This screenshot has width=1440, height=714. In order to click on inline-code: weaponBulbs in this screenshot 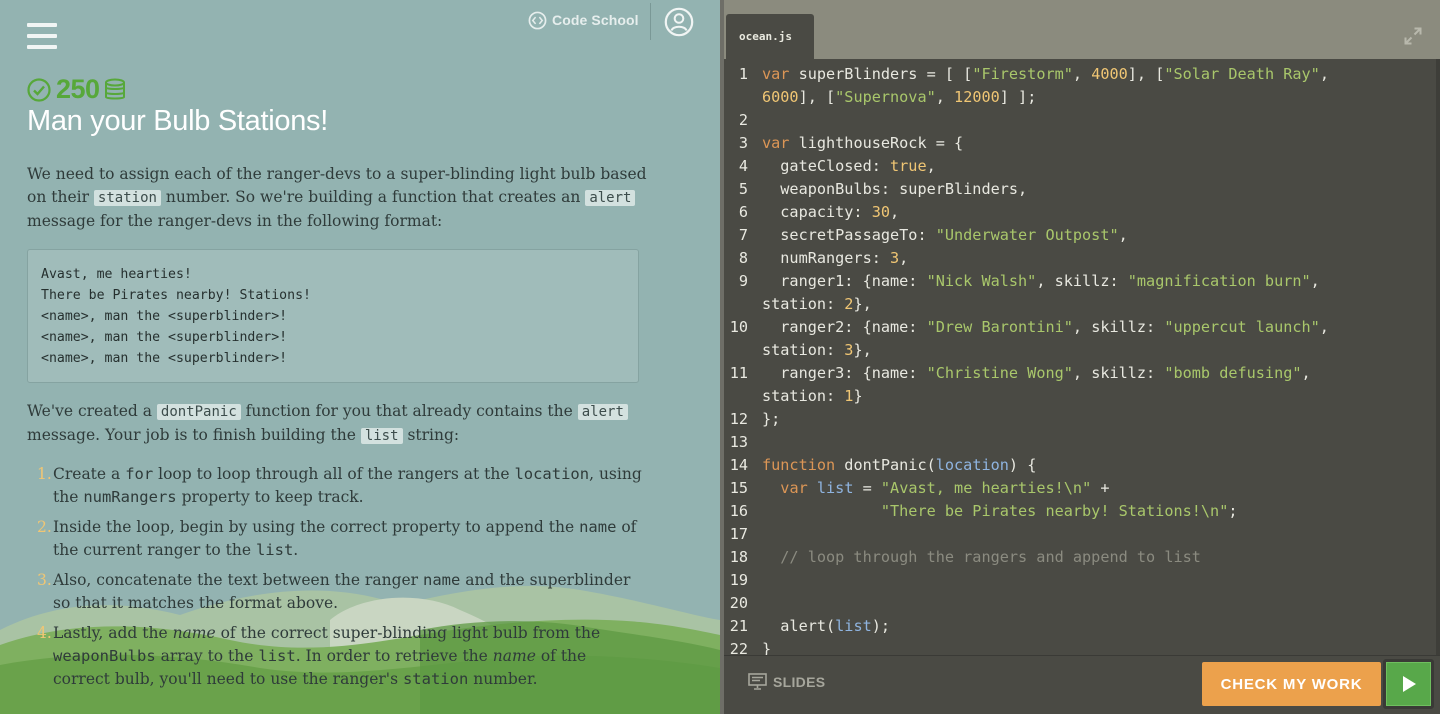, I will do `click(104, 656)`.